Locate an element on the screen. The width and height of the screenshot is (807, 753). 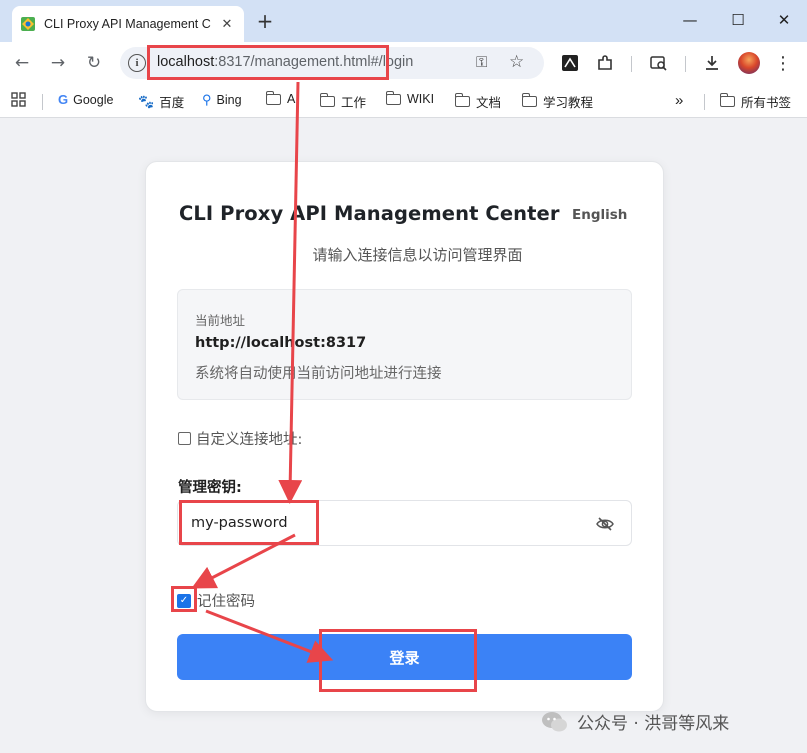
watermark-text: 公众号 · 洪哥等风来 is located at coordinates (653, 724).